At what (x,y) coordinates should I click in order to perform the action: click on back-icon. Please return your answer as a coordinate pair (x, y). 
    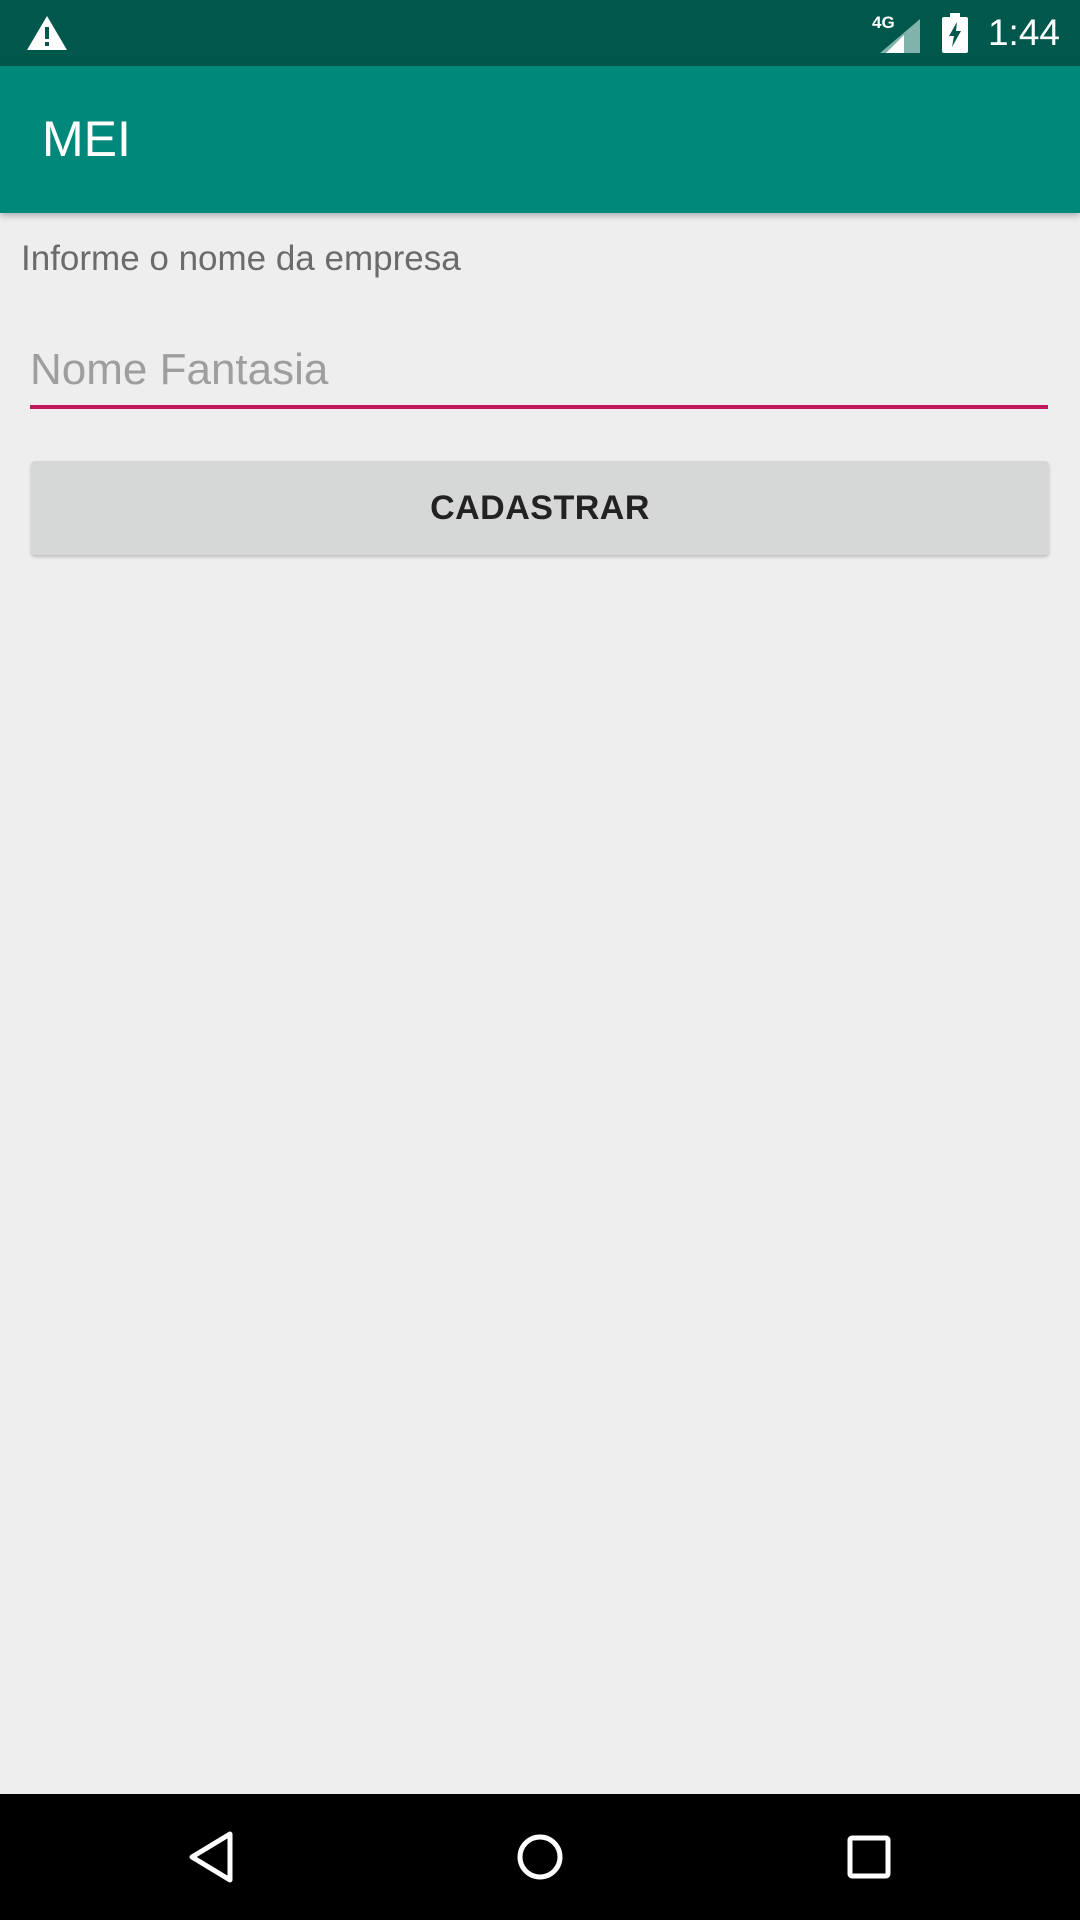
    Looking at the image, I should click on (211, 1857).